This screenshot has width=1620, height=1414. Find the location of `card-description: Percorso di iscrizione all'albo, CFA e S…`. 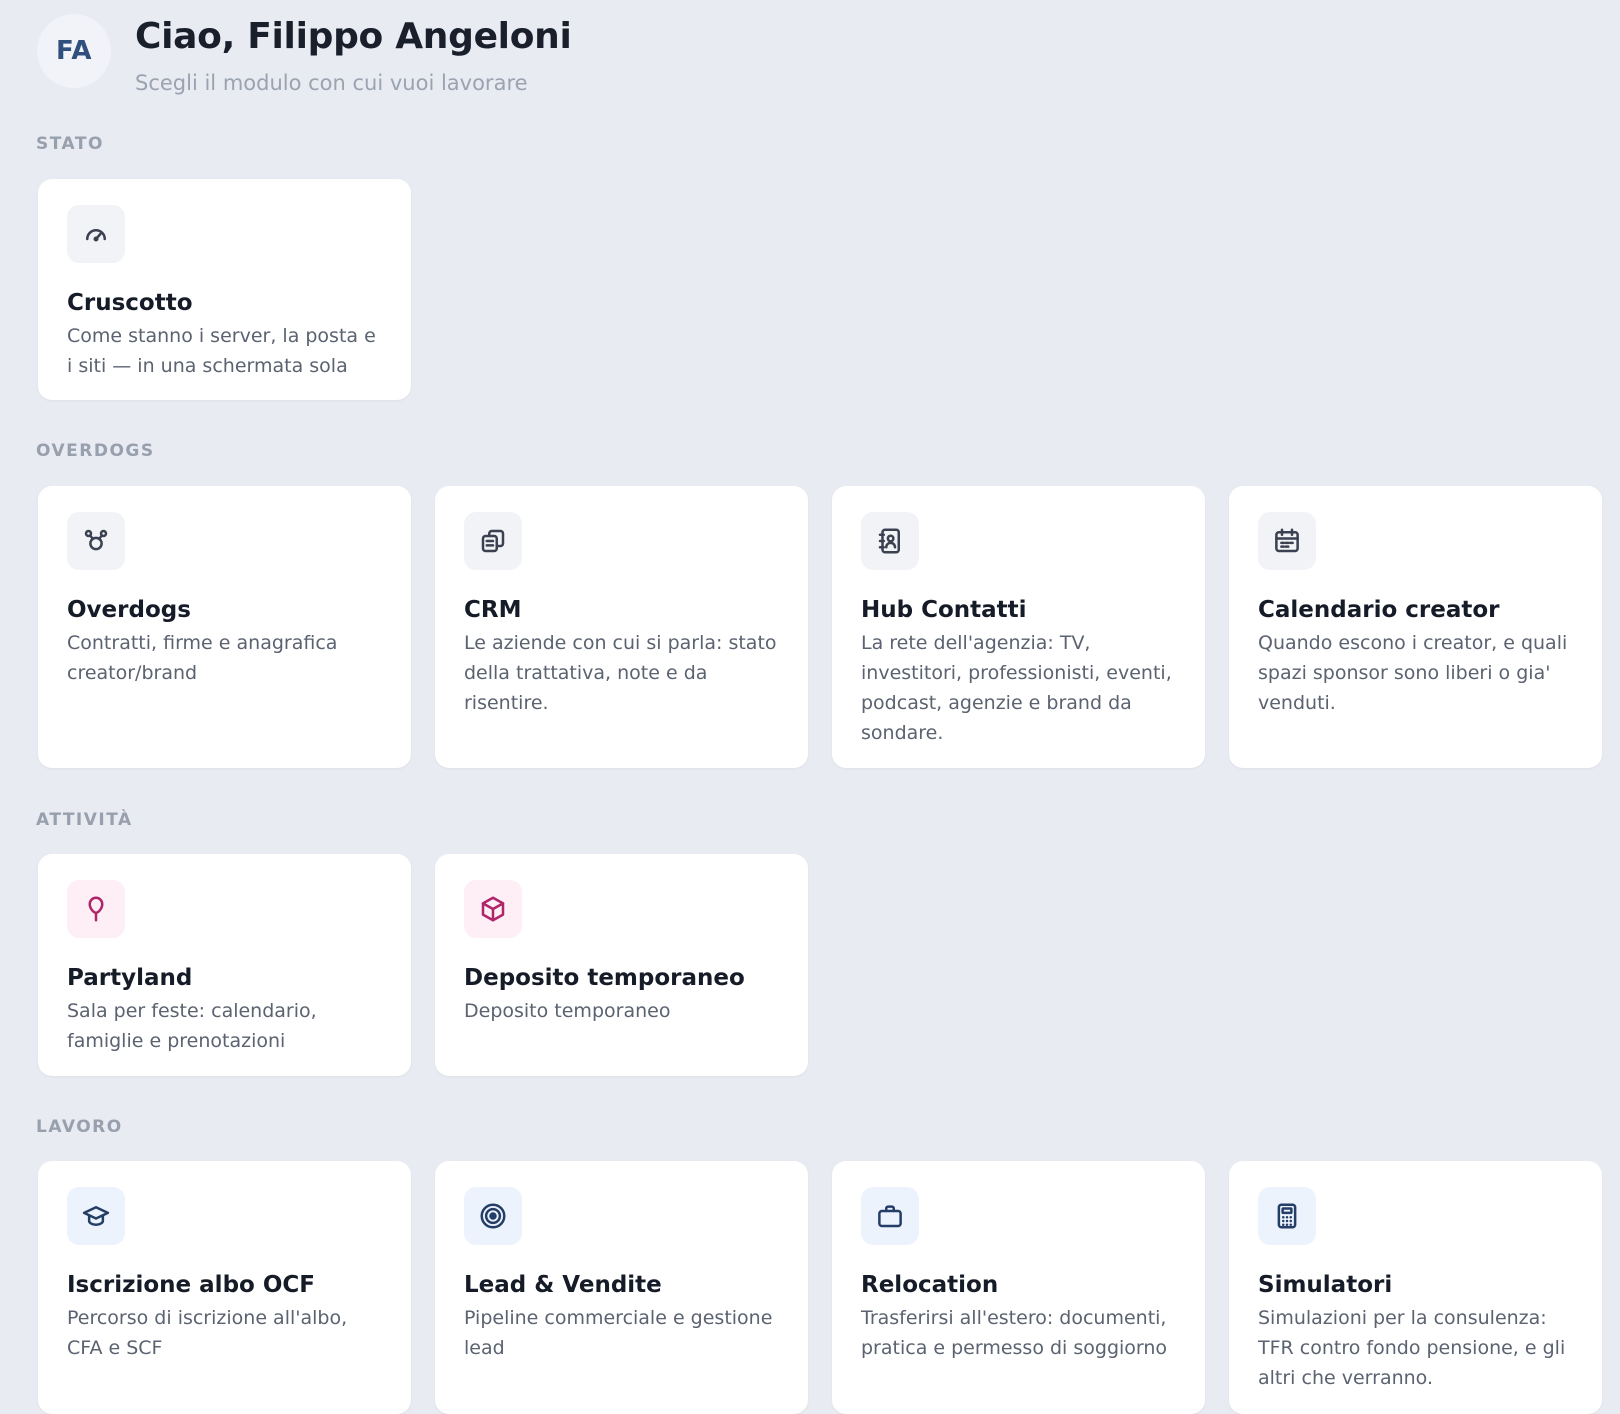

card-description: Percorso di iscrizione all'albo, CFA e S… is located at coordinates (207, 1333).